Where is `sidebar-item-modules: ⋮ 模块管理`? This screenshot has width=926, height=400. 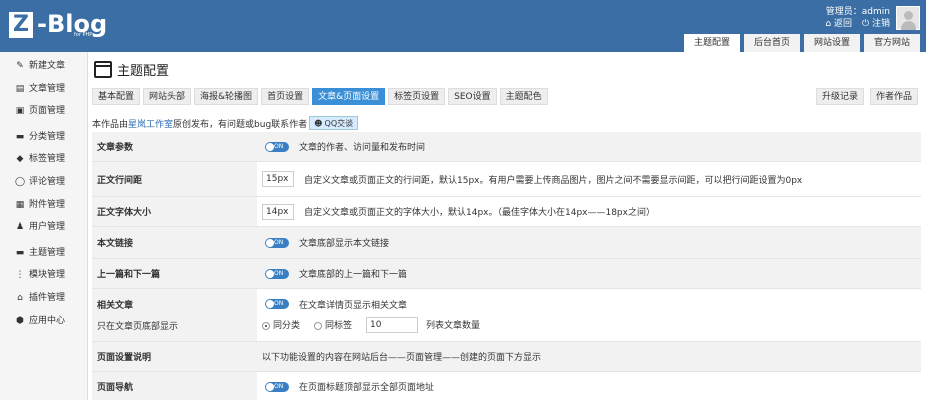 sidebar-item-modules: ⋮ 模块管理 is located at coordinates (43, 275).